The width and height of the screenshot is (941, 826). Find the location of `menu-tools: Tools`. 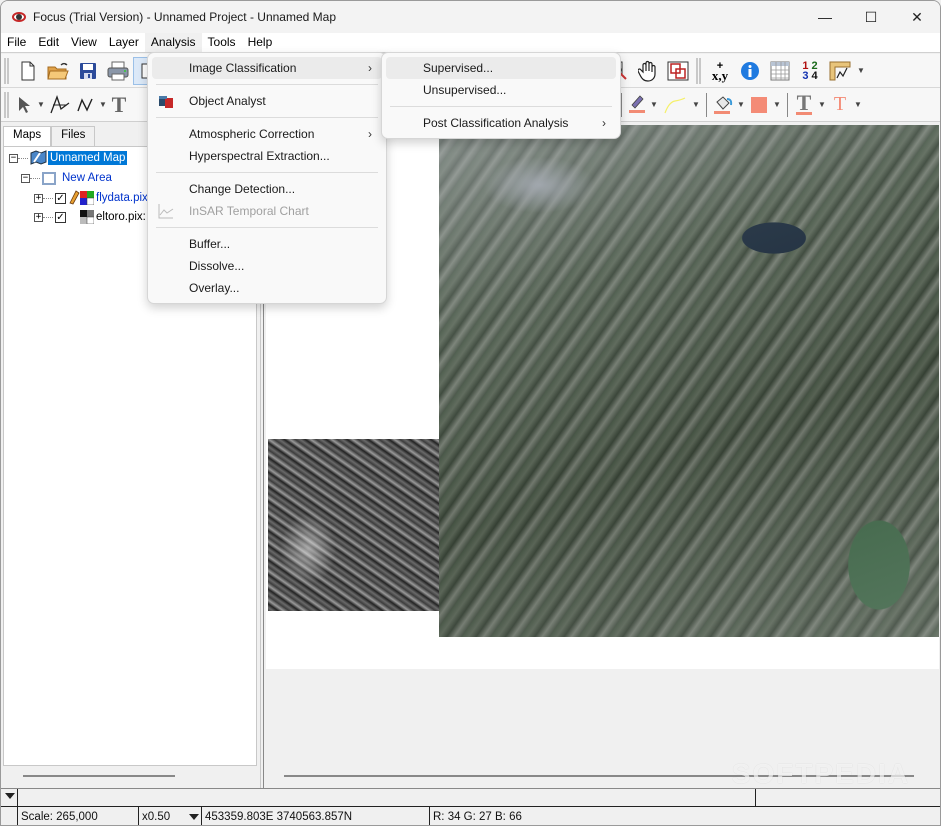

menu-tools: Tools is located at coordinates (222, 42).